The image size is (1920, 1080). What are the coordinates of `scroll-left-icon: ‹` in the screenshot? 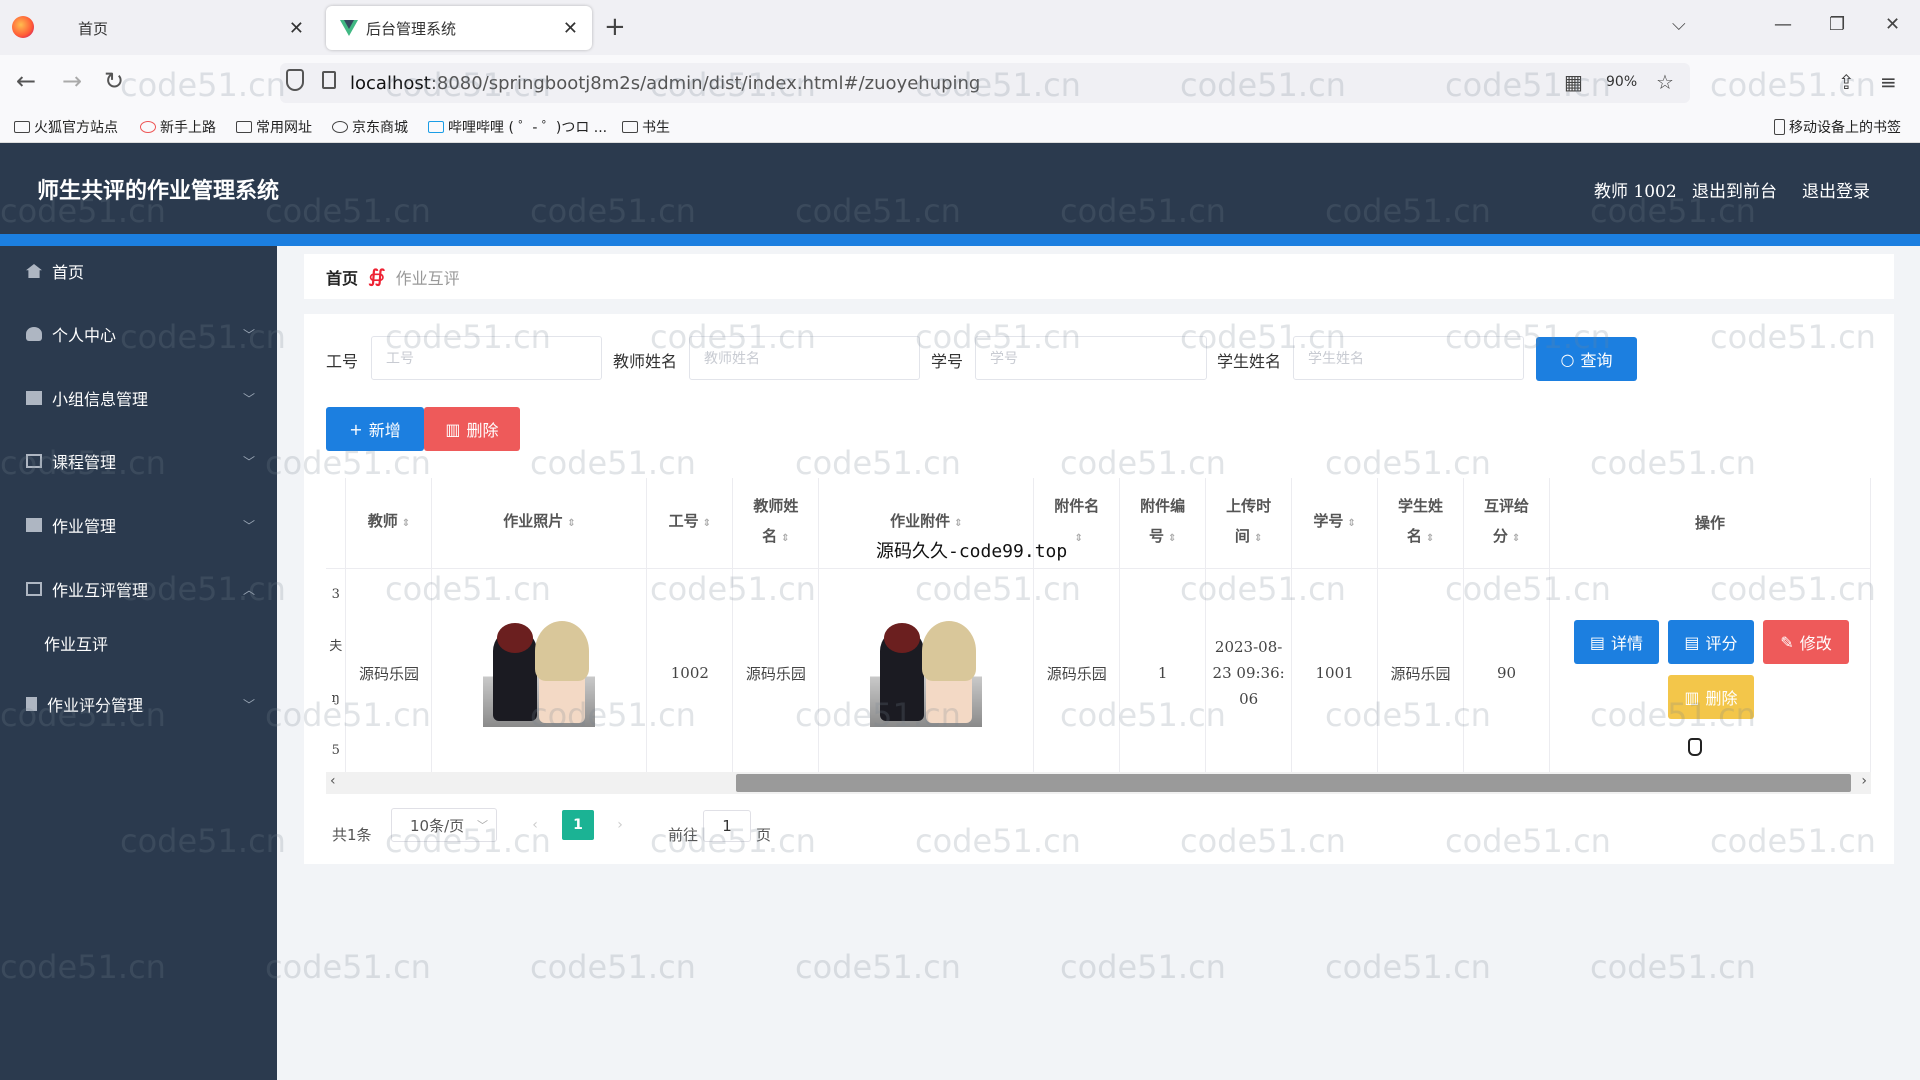 It's located at (333, 781).